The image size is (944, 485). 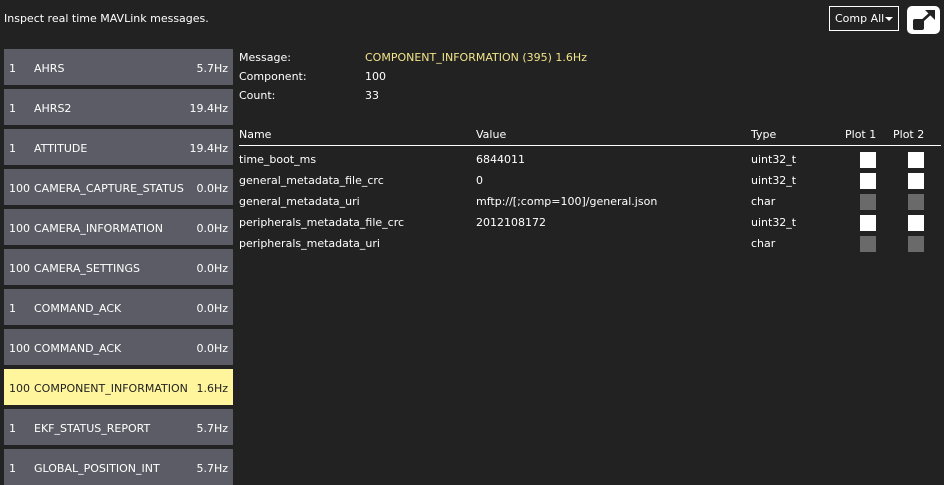 I want to click on column-header-type: Type, so click(x=764, y=134).